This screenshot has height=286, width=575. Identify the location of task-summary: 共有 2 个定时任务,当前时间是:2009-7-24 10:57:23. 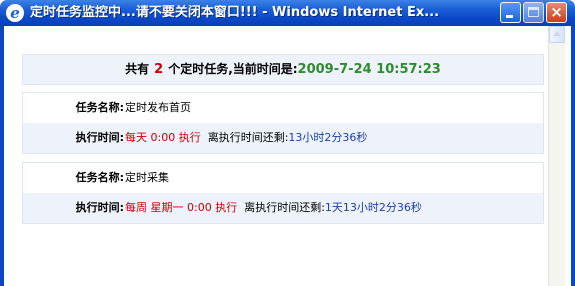
(283, 69).